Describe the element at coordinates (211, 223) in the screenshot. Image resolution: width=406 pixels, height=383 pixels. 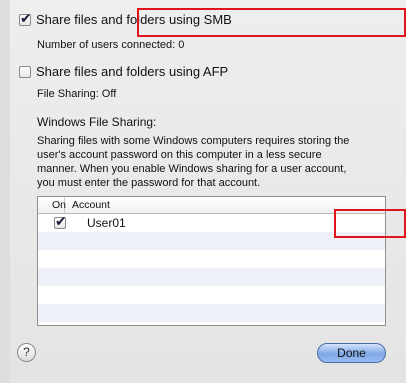
I see `table-row: User01` at that location.